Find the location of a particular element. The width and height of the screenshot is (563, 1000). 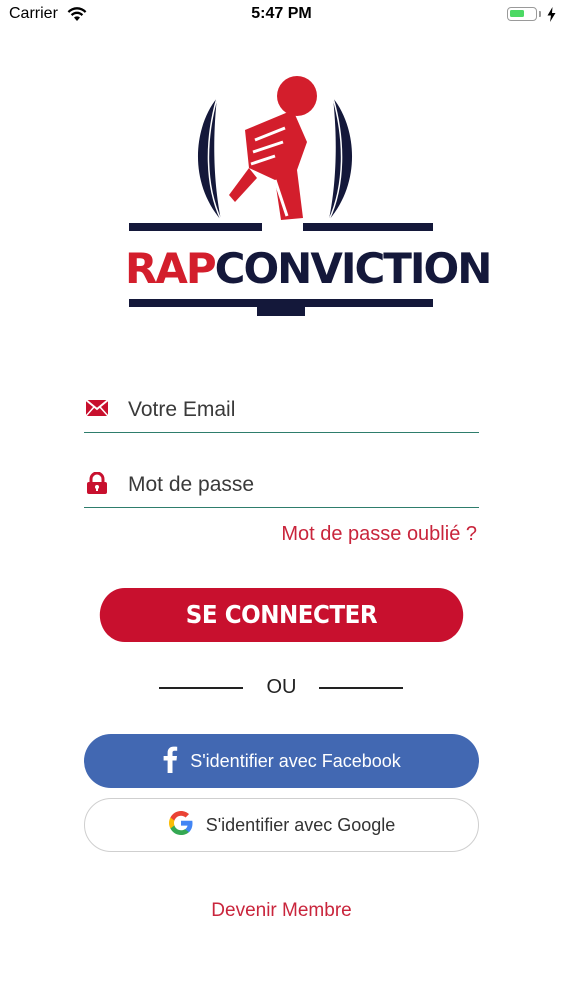

become-member-link: Devenir Membre is located at coordinates (281, 911).